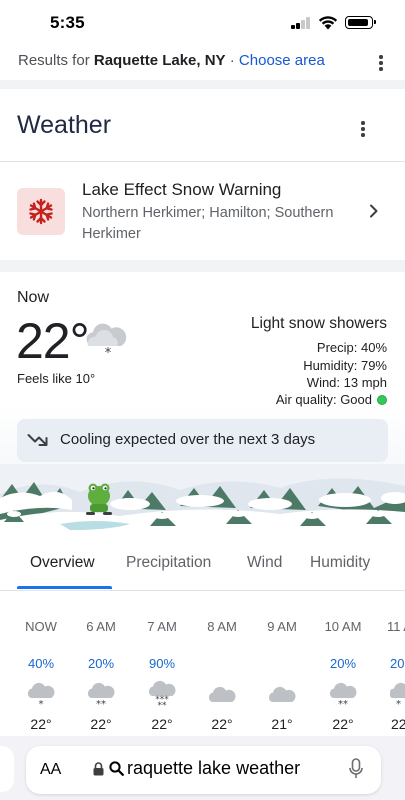 This screenshot has width=405, height=800. Describe the element at coordinates (53, 341) in the screenshot. I see `current-temperature: 22°` at that location.